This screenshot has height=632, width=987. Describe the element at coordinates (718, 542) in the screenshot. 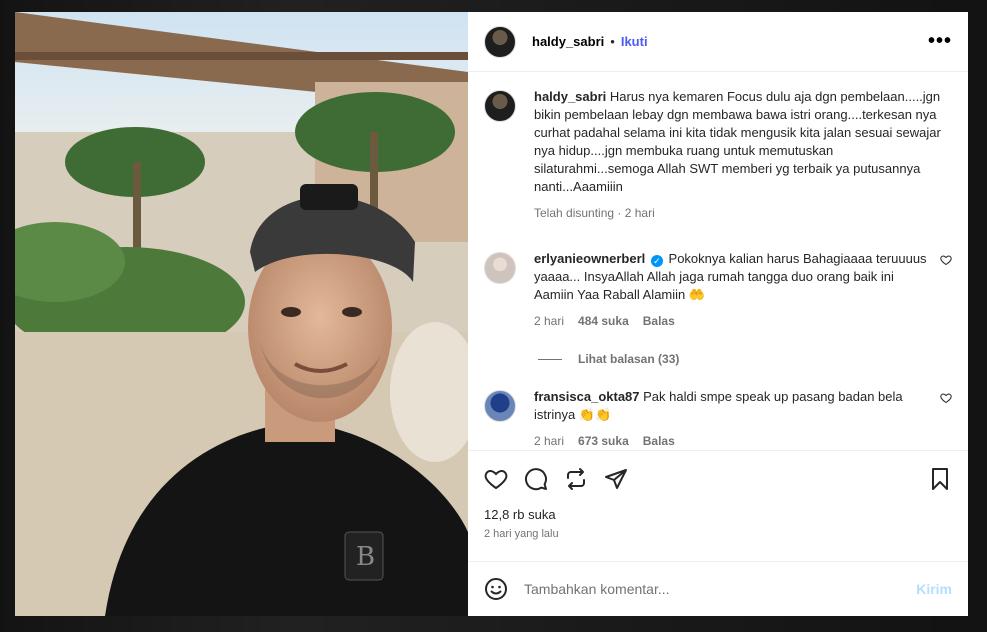

I see `post-timestamp: 2 hari yang lalu` at that location.